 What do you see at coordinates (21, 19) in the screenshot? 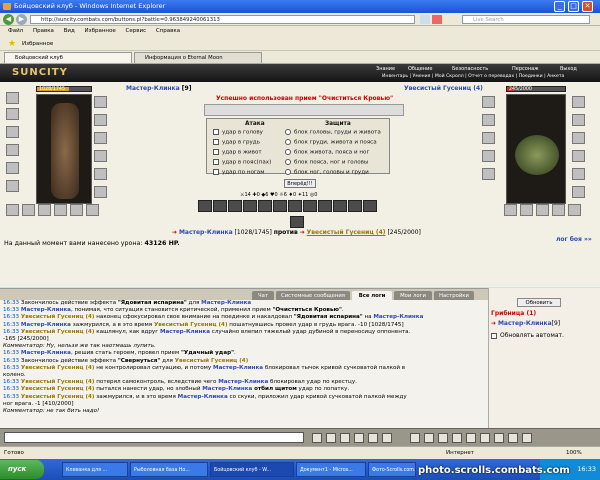
I see `forward-icon: ▶` at bounding box center [21, 19].